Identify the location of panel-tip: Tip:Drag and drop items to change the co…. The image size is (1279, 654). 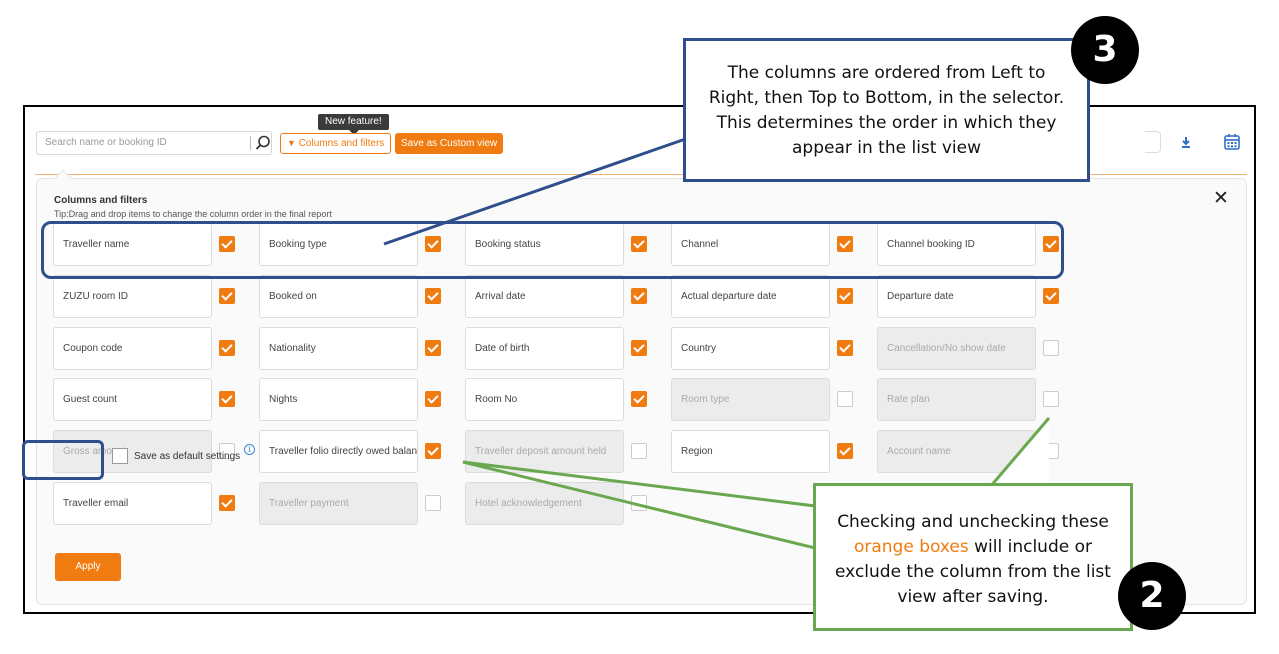
(193, 214).